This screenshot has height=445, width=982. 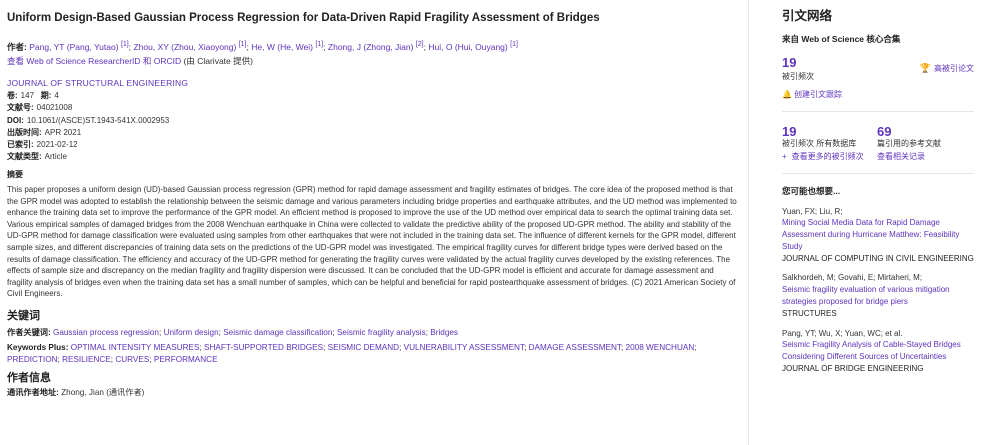 I want to click on highly-cited-link: 🏆 高被引论文, so click(x=947, y=68).